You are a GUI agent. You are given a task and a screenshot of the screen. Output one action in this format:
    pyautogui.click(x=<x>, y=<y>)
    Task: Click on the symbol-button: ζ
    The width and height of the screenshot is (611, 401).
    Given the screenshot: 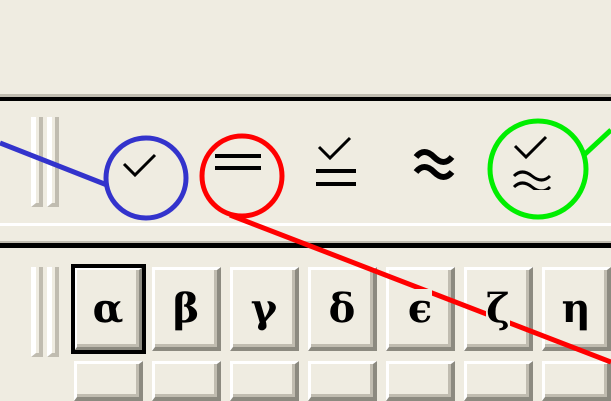 What is the action you would take?
    pyautogui.click(x=498, y=309)
    